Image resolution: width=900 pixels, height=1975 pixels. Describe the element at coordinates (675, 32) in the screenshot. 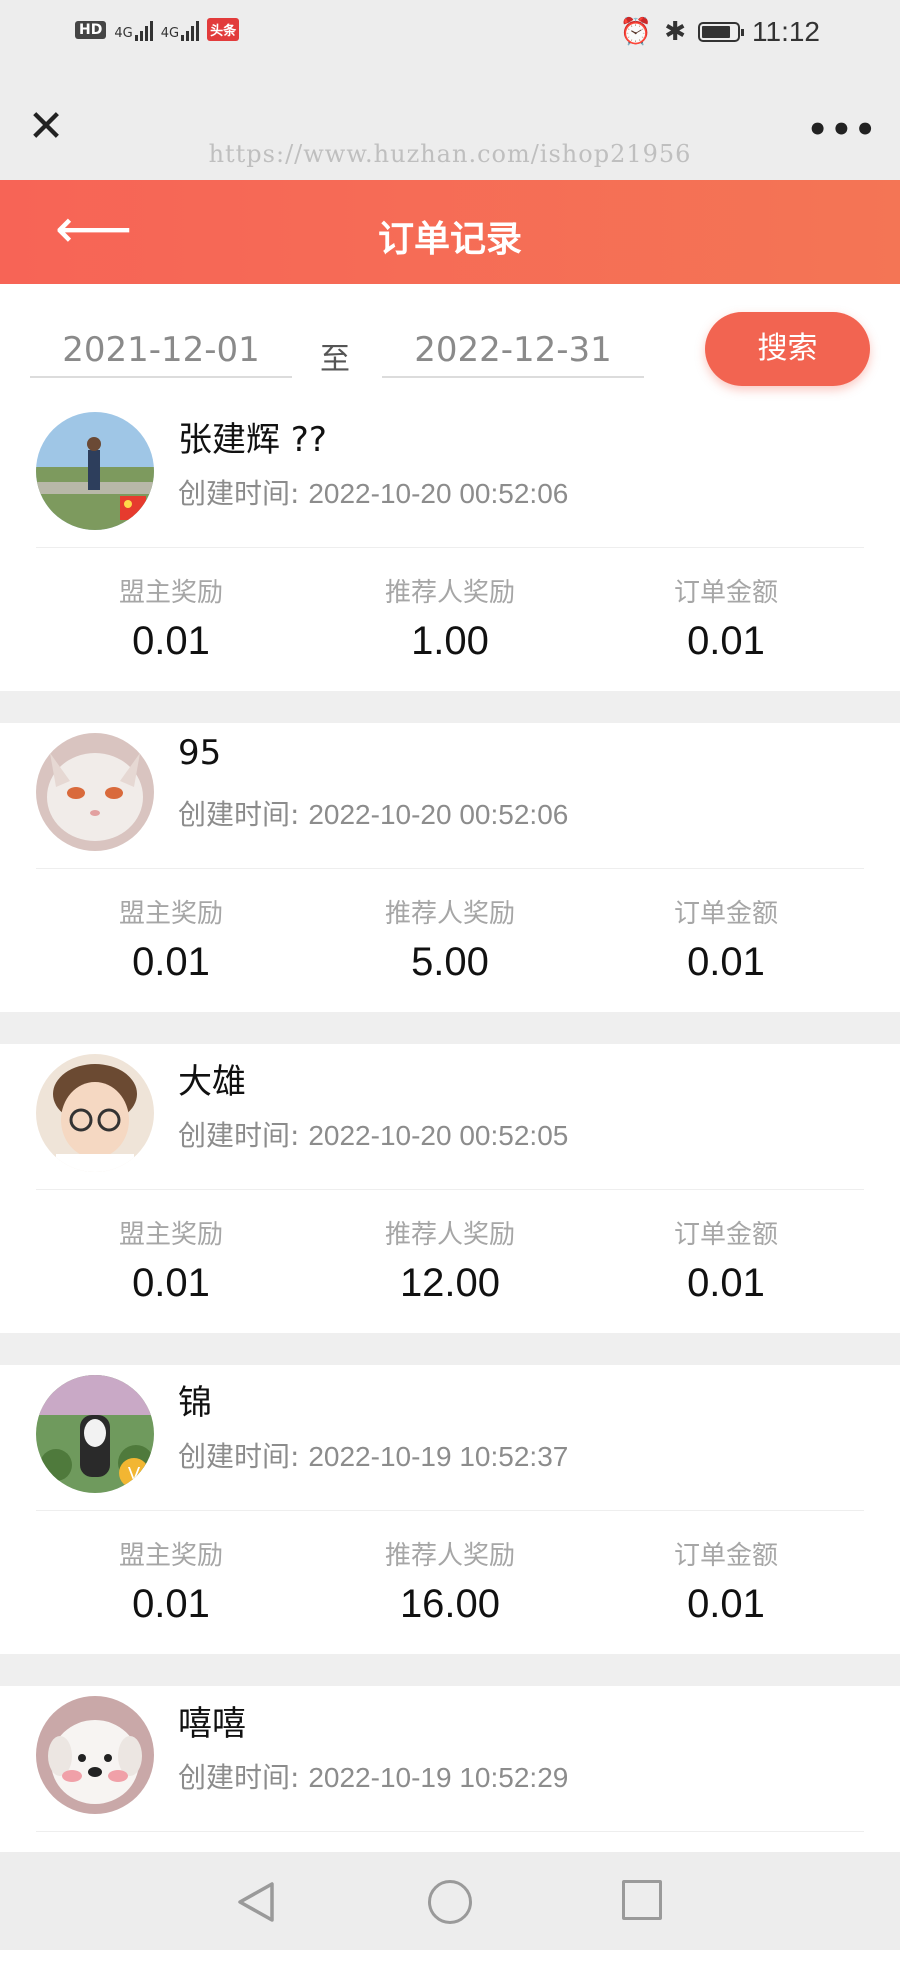

I see `bluetooth-icon: ✱` at that location.